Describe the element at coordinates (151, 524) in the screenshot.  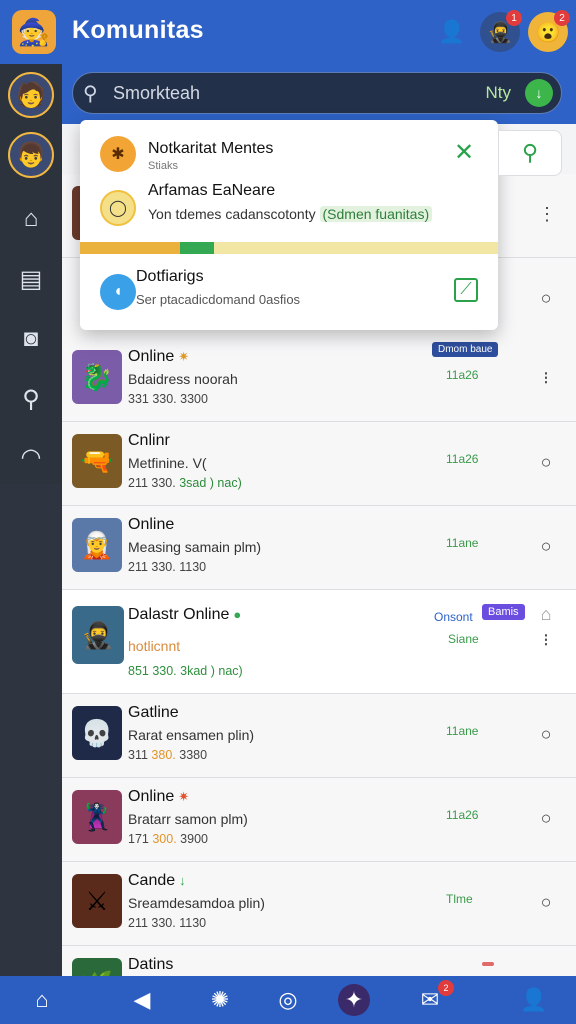
I see `item-name: Online` at that location.